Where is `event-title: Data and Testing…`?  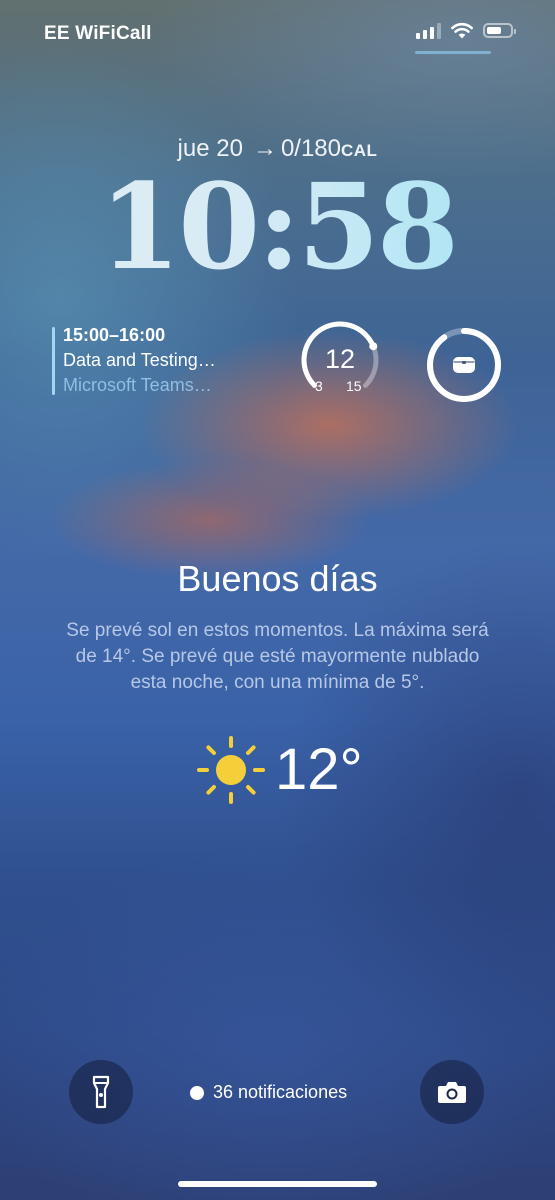 event-title: Data and Testing… is located at coordinates (139, 360).